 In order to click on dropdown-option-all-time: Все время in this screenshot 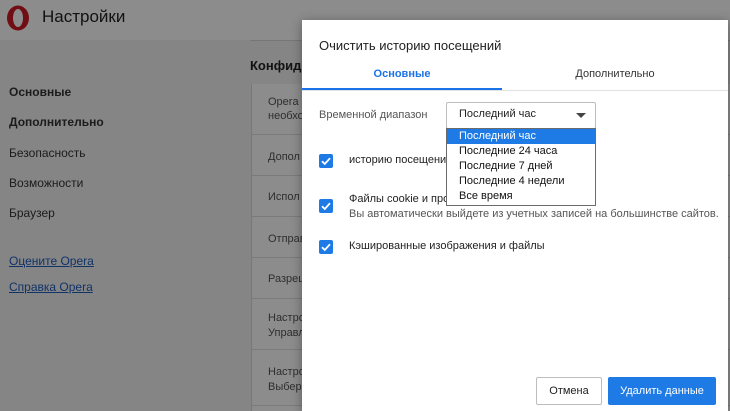, I will do `click(521, 196)`.